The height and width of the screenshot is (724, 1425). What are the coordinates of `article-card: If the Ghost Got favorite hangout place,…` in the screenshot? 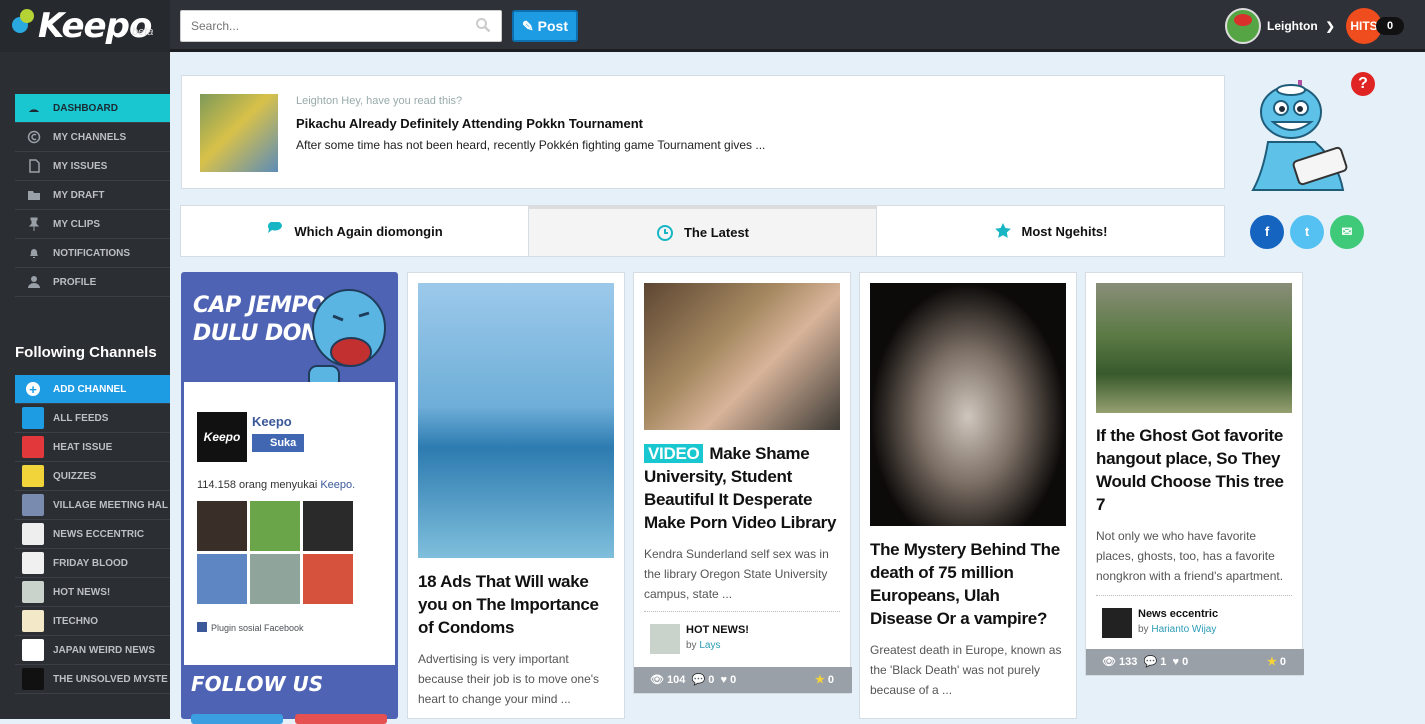 It's located at (1194, 474).